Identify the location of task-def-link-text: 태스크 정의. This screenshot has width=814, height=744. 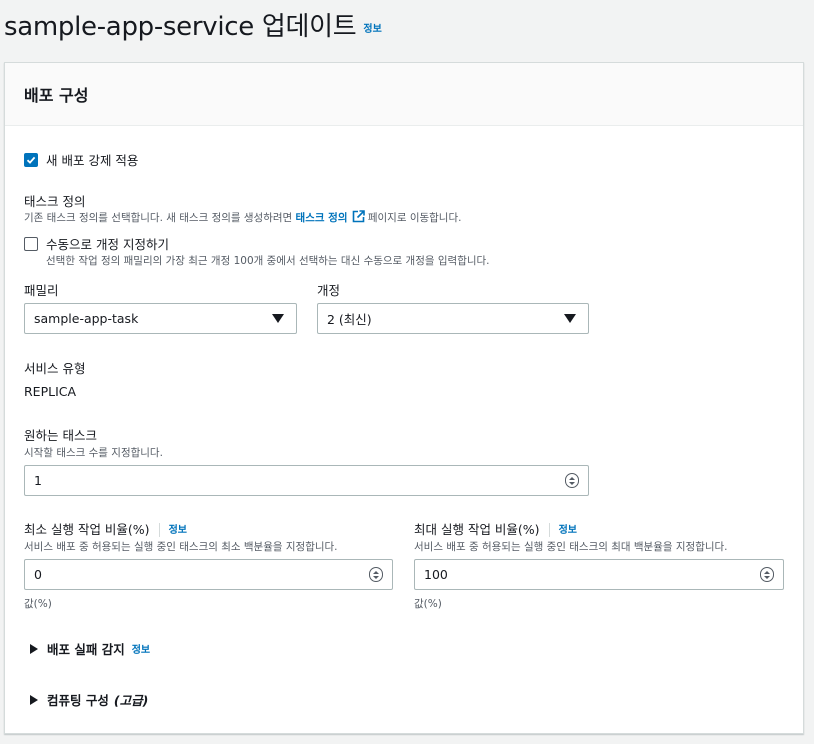
(321, 218).